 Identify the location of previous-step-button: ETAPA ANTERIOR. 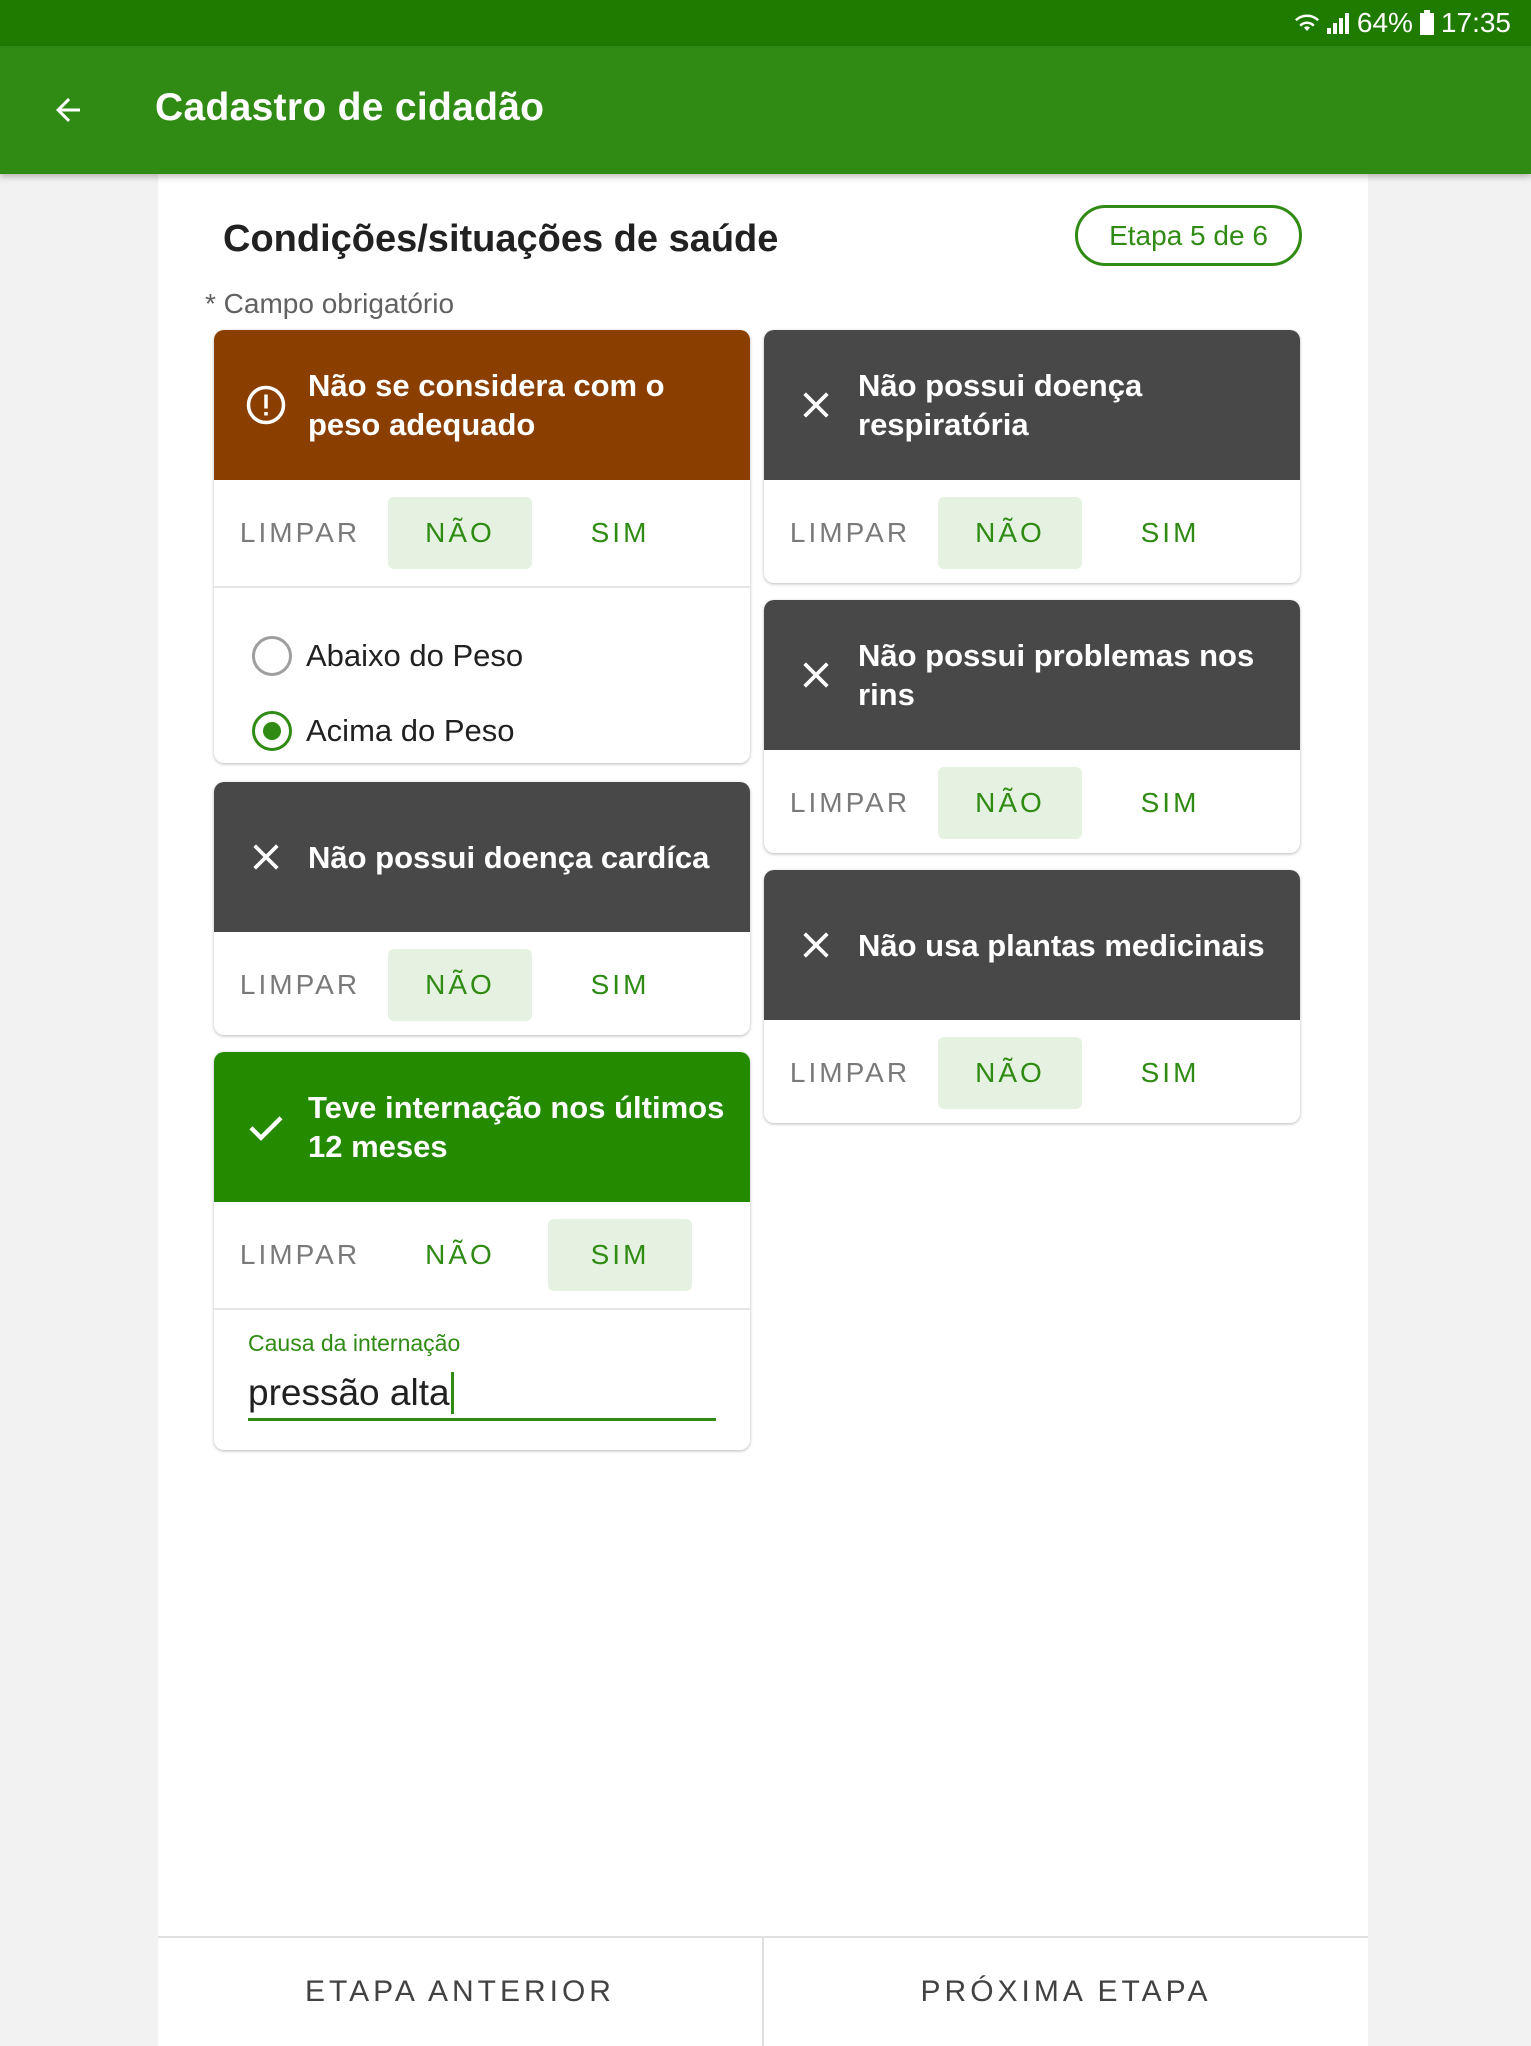
(460, 1992).